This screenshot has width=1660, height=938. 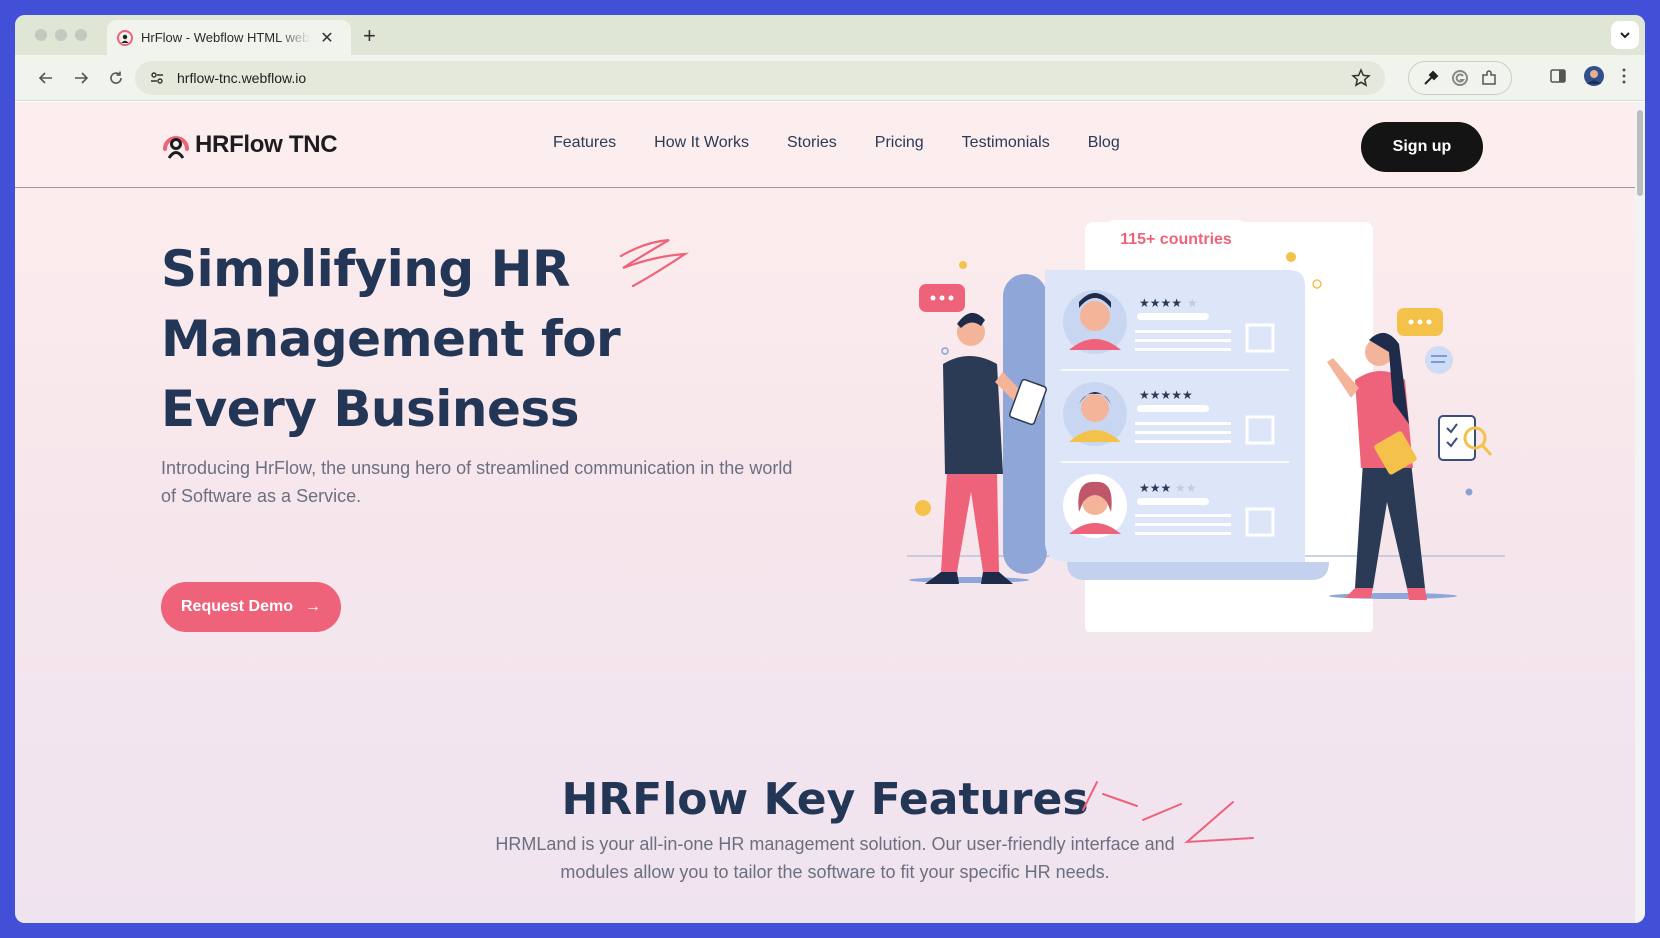 I want to click on countries-badge: 115+ countries, so click(x=1176, y=240).